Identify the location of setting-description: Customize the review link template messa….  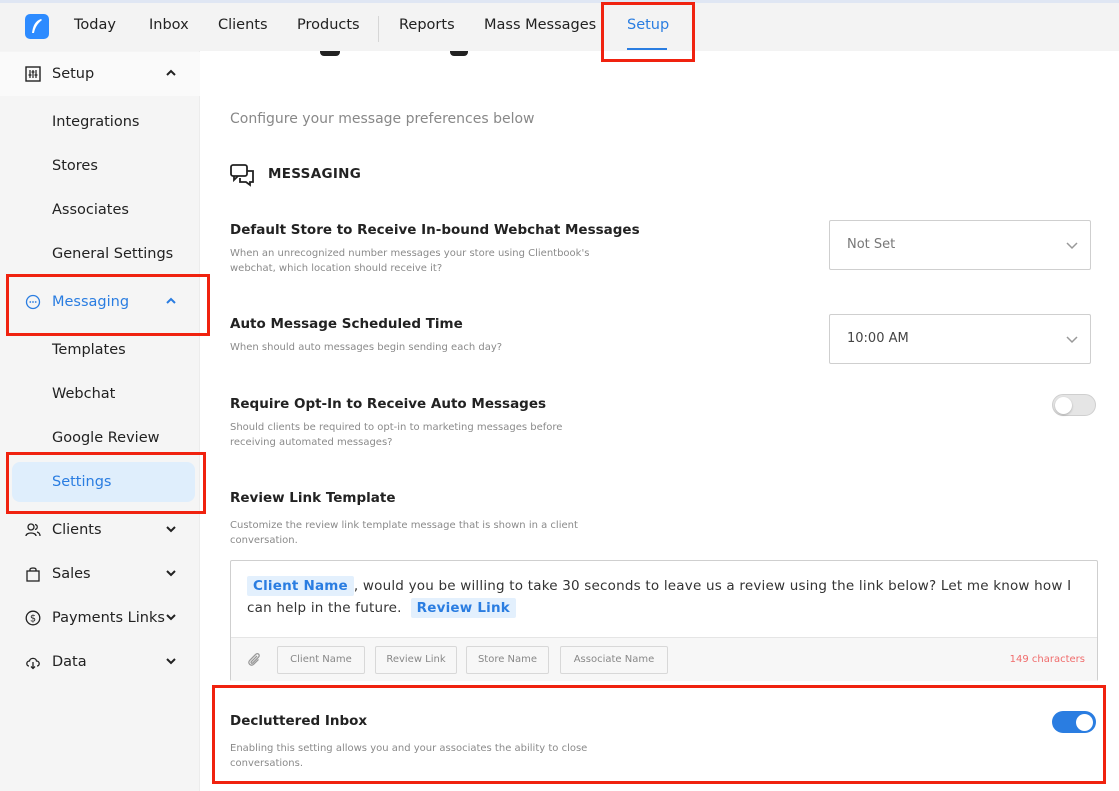
(404, 533).